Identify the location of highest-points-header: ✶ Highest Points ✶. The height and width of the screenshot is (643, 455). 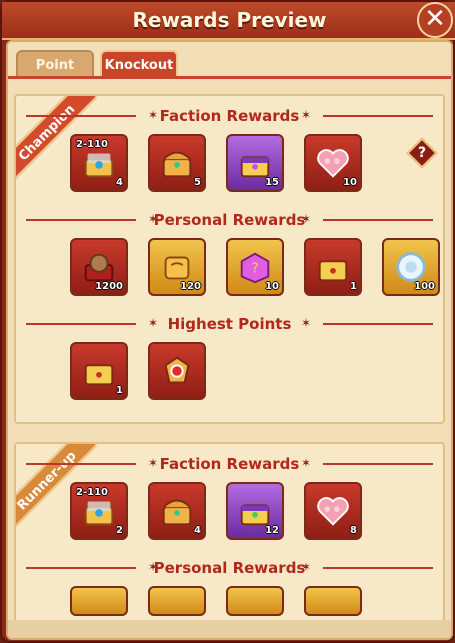
(229, 324).